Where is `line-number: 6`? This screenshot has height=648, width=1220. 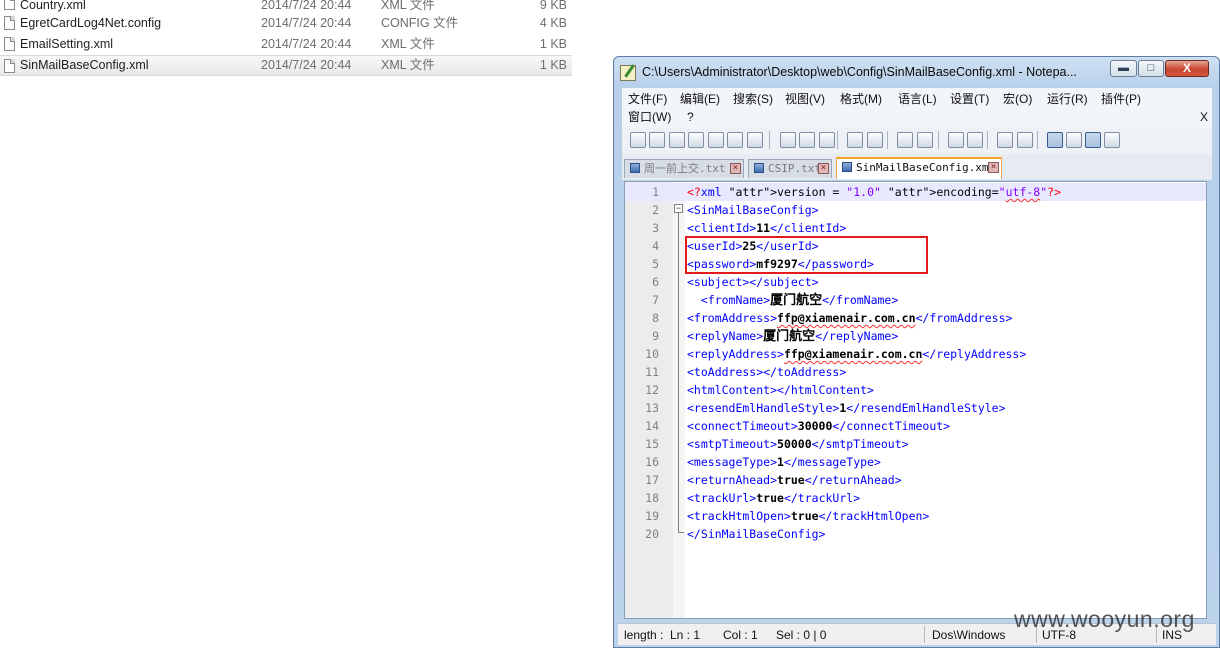 line-number: 6 is located at coordinates (655, 282).